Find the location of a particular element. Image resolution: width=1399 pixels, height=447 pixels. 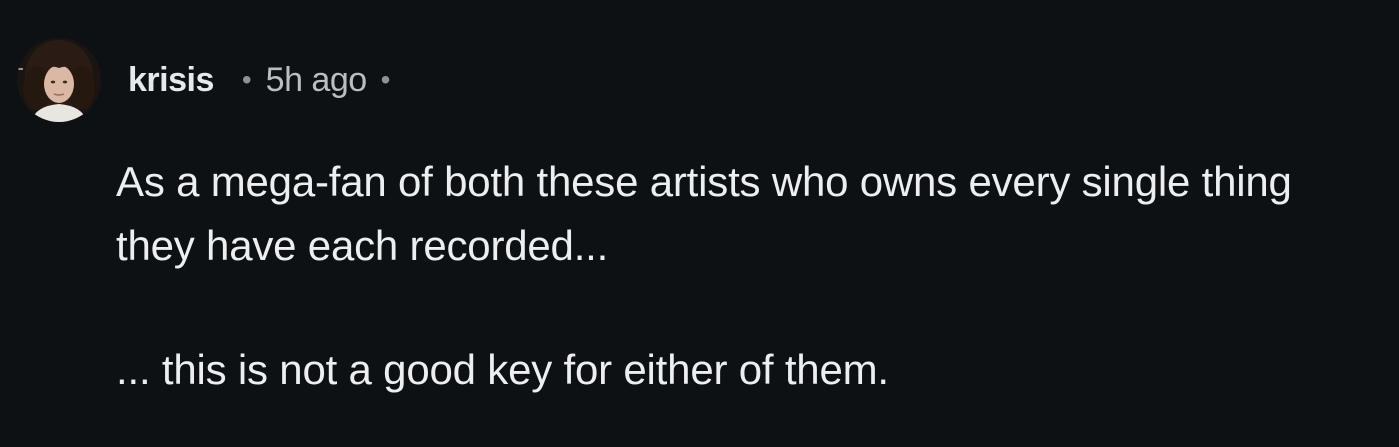

timestamp-link: 5h ago is located at coordinates (317, 80).